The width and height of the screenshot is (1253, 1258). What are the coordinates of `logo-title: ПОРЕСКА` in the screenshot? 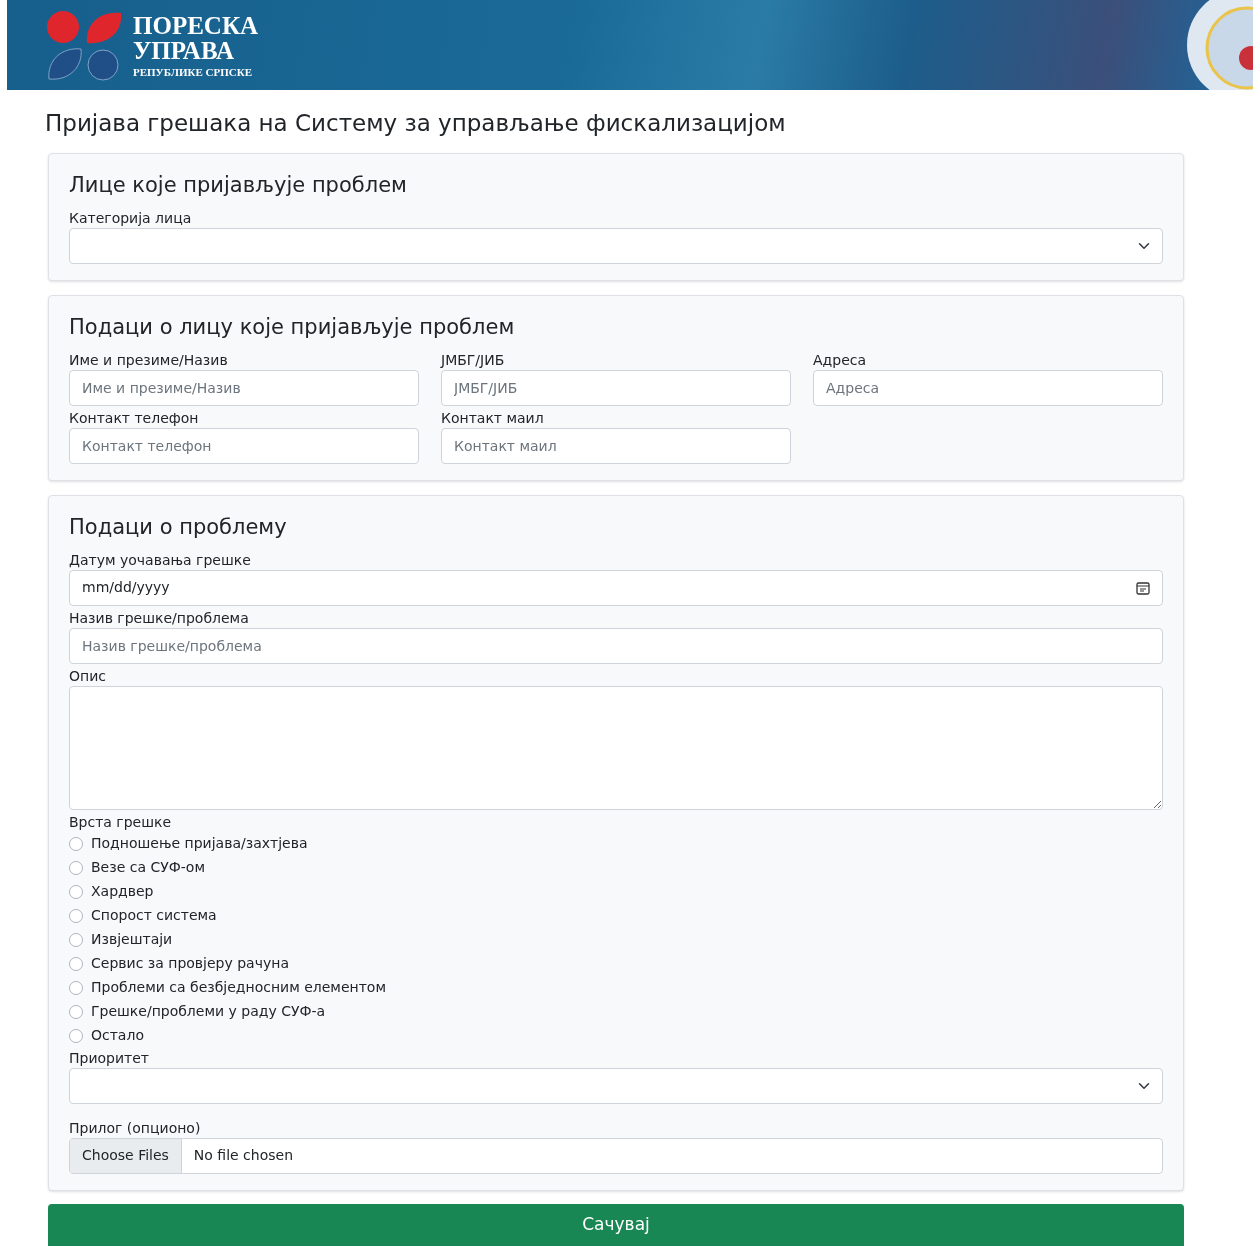 It's located at (196, 25).